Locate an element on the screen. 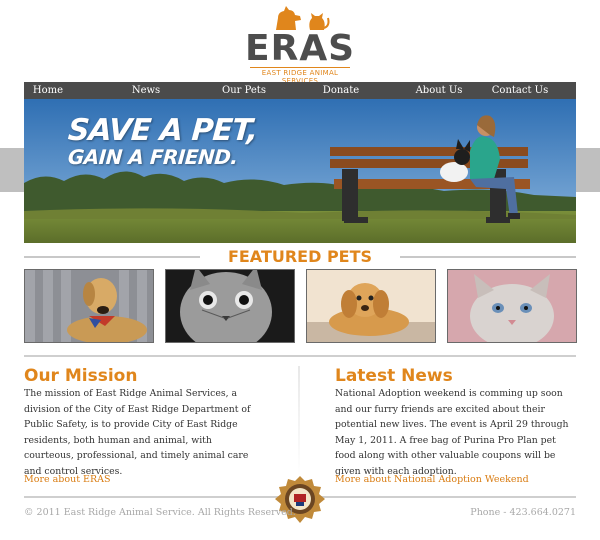 The width and height of the screenshot is (600, 540). column-divider is located at coordinates (299, 421).